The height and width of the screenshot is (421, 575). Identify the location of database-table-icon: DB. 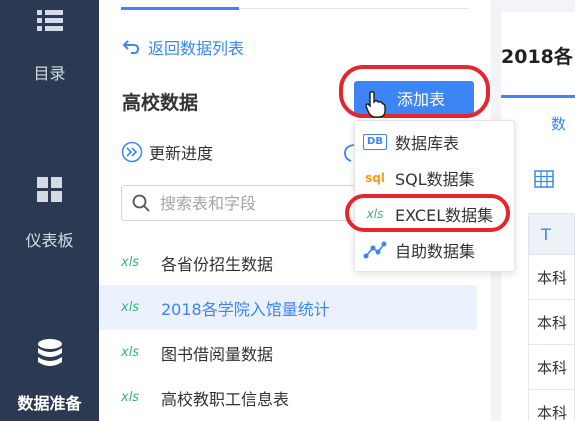
(375, 142).